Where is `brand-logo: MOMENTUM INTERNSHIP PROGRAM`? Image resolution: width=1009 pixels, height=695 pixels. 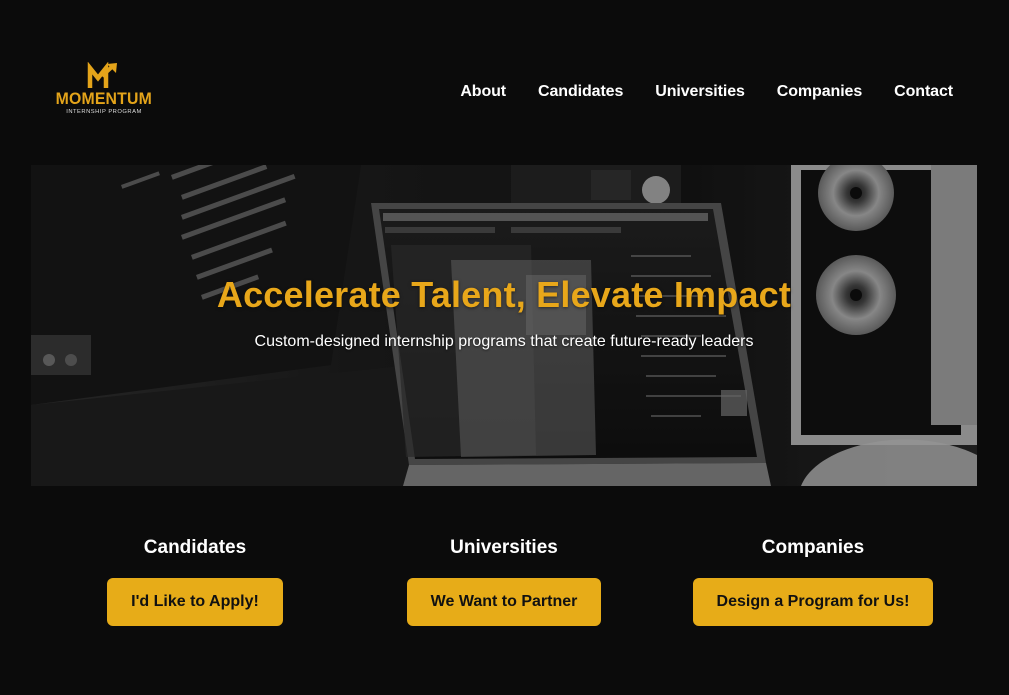 brand-logo: MOMENTUM INTERNSHIP PROGRAM is located at coordinates (104, 92).